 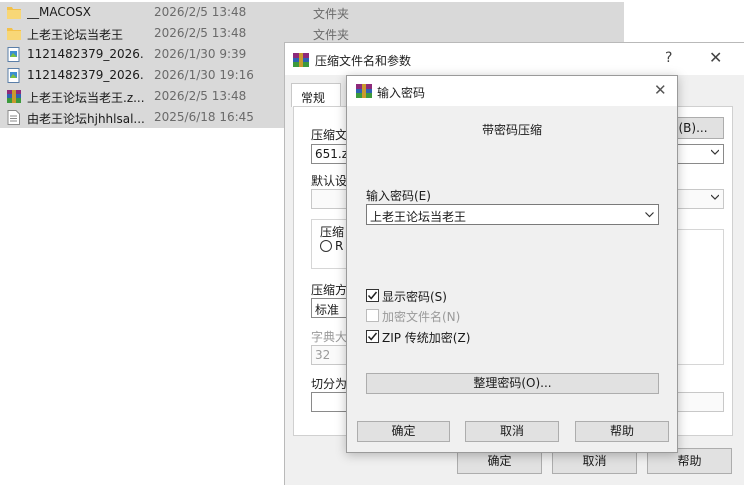 What do you see at coordinates (312, 33) in the screenshot?
I see `file-row-folder: 上老王论坛当老王 2026/2/5 13:48 文件夹` at bounding box center [312, 33].